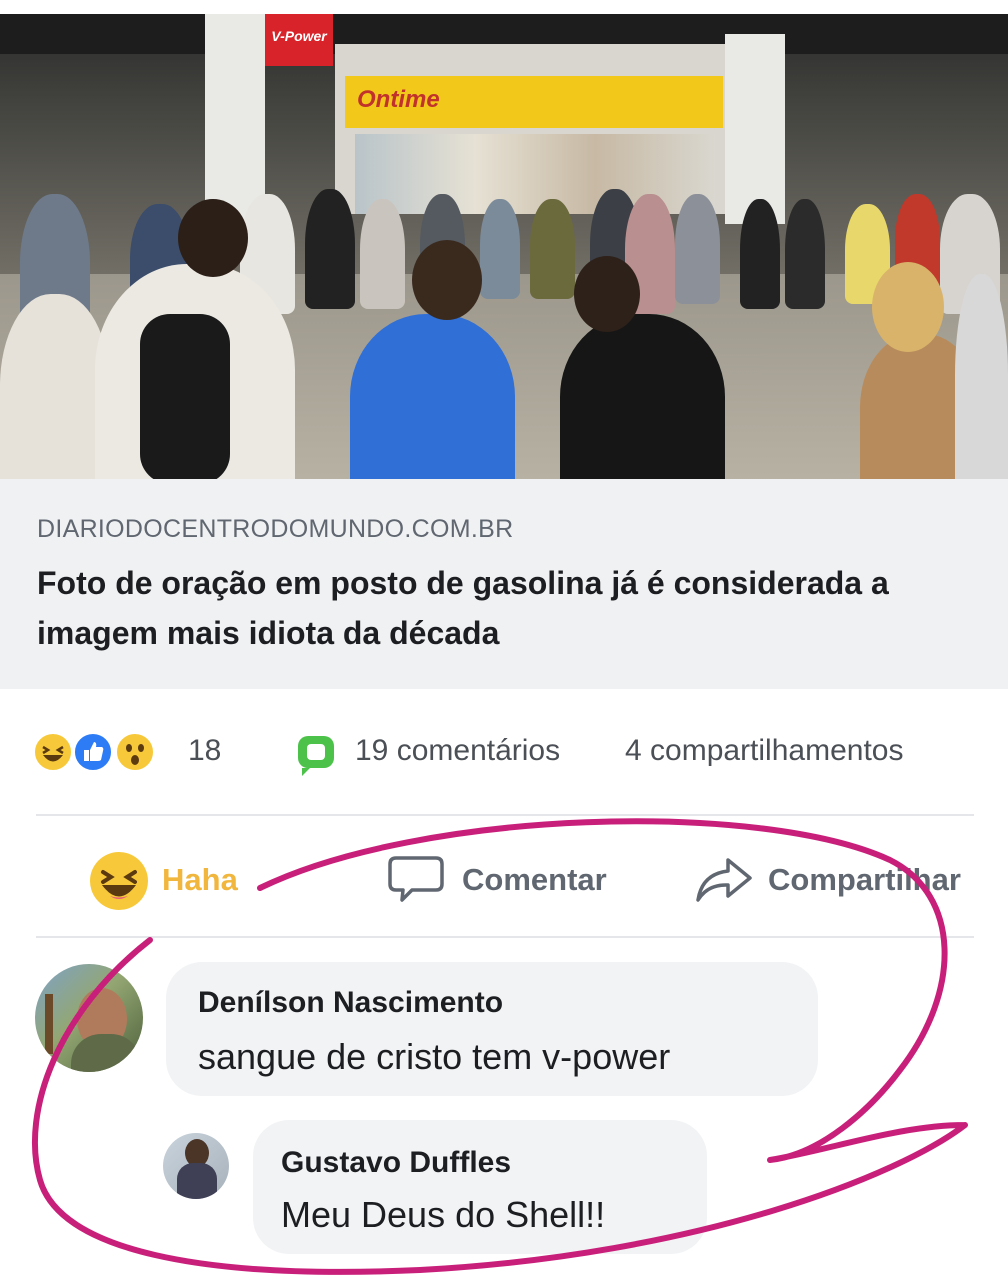 The height and width of the screenshot is (1280, 1008). I want to click on comment-author: Denílson Nascimento, so click(350, 1003).